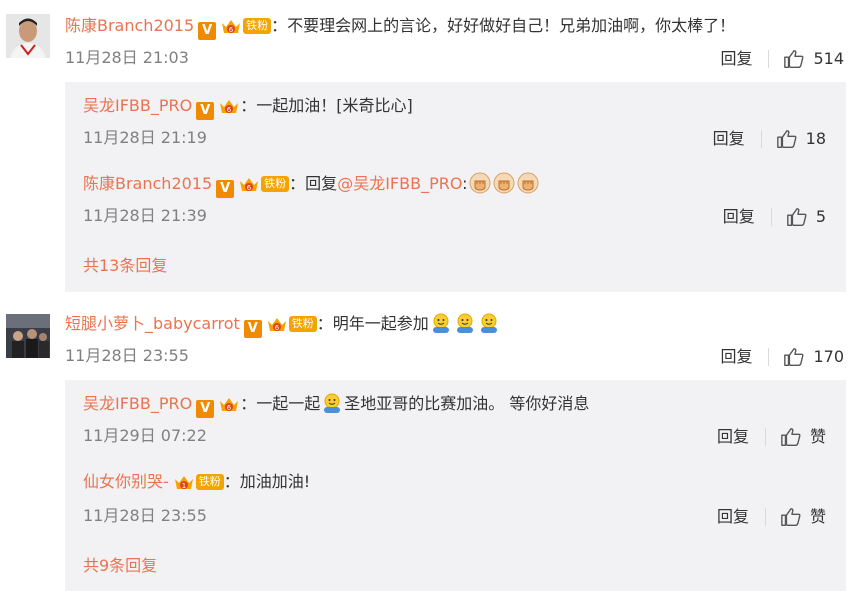  I want to click on reply-body: 吴龙IFBB_PRO V 6 ：一起加油！[米奇比心], so click(248, 107).